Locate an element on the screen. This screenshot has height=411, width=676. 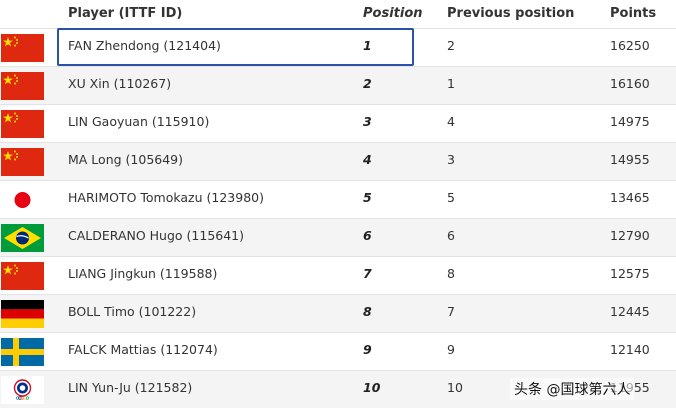
player-position: 4 is located at coordinates (367, 159).